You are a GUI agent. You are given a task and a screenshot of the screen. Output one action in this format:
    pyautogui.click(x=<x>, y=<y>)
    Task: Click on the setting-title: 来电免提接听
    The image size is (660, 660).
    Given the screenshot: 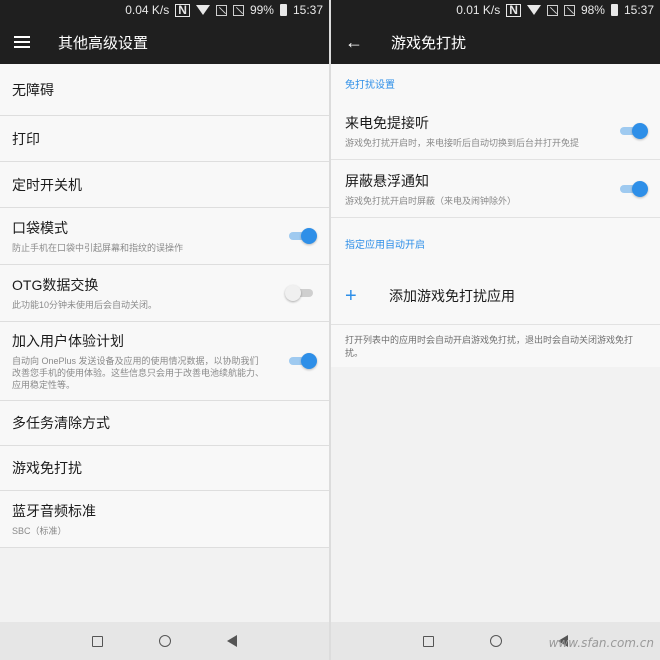 What is the action you would take?
    pyautogui.click(x=387, y=122)
    